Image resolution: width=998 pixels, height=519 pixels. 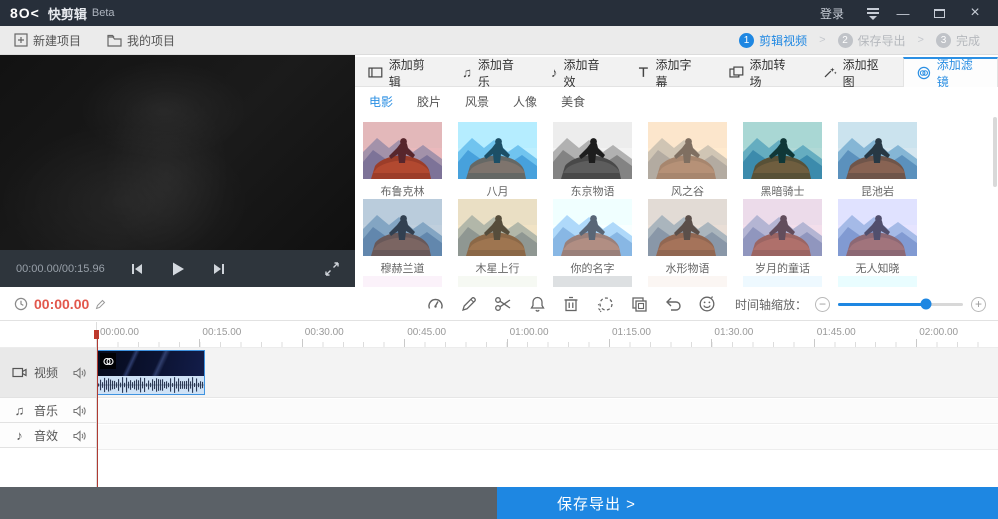 What do you see at coordinates (477, 101) in the screenshot?
I see `subtab-风景: 风景` at bounding box center [477, 101].